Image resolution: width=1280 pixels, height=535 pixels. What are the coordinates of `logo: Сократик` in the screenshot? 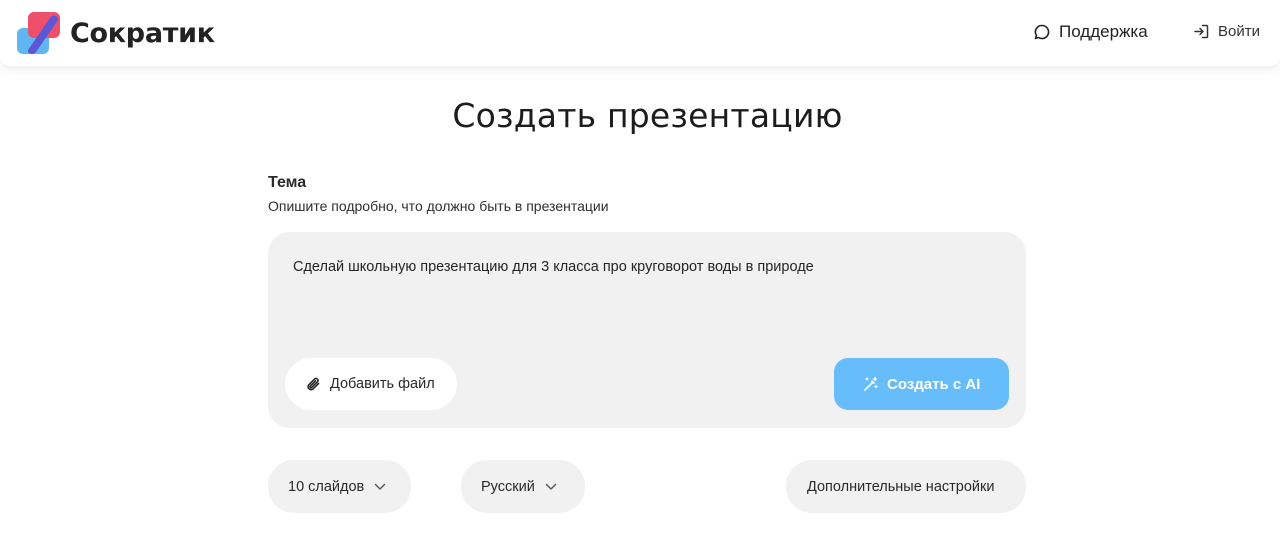 It's located at (114, 33).